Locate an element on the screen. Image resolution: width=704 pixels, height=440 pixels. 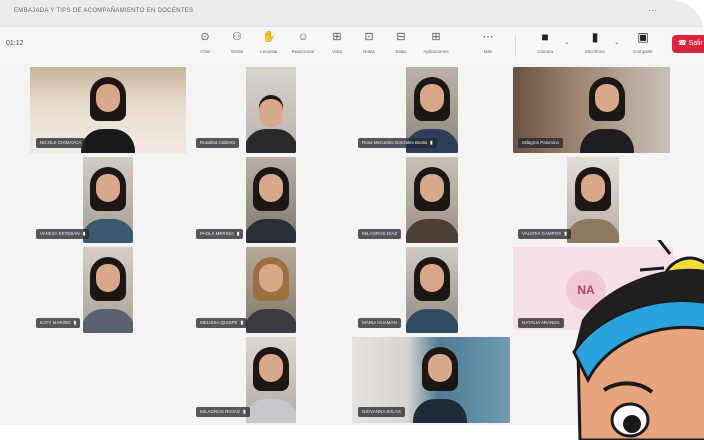
smile-icon: ☺ is located at coordinates (303, 37).